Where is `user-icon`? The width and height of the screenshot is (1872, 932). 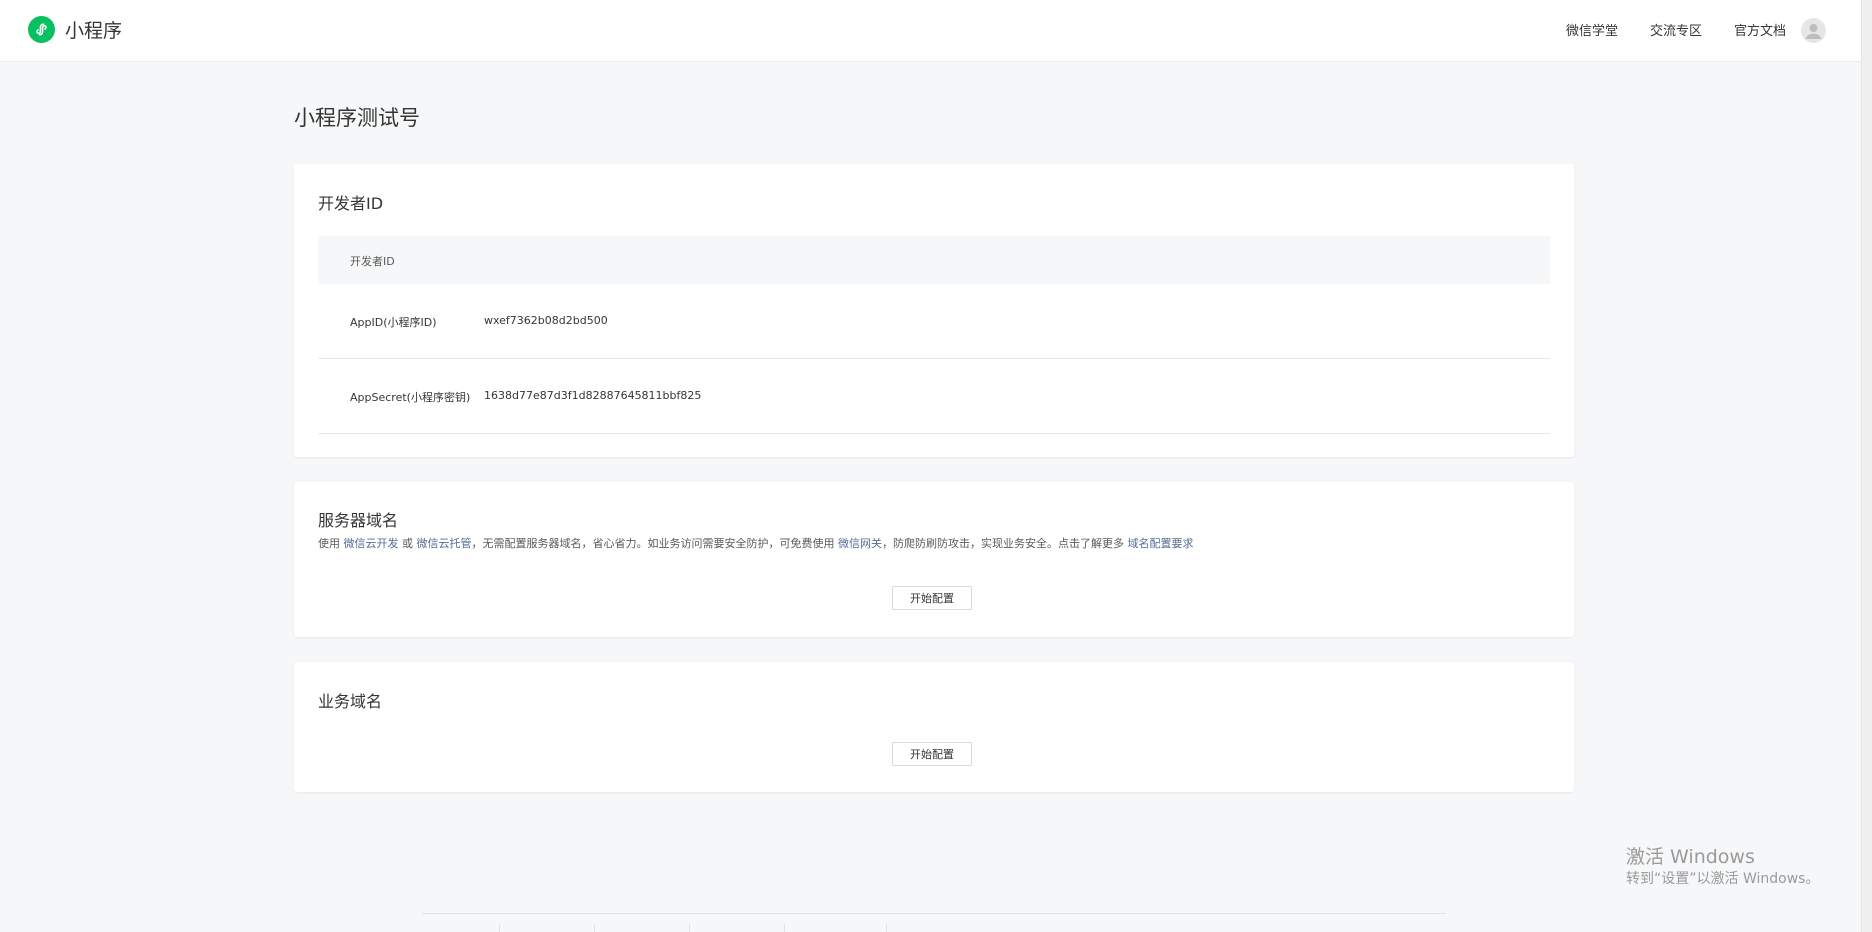
user-icon is located at coordinates (1813, 31).